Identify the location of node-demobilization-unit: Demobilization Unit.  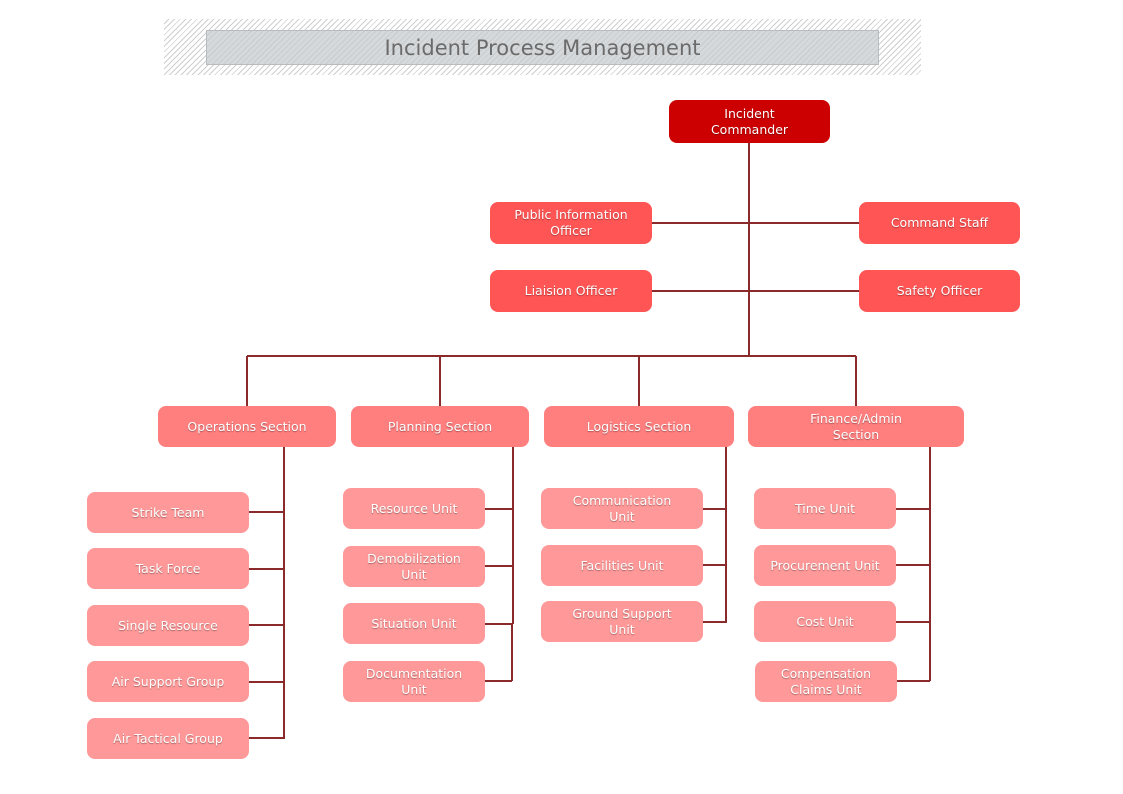
(414, 566).